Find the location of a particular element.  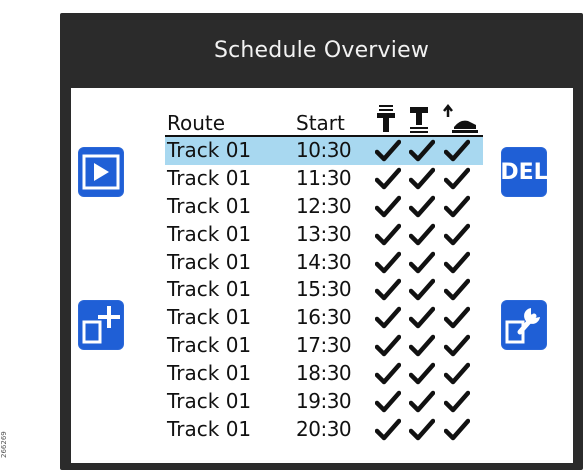

table-row: Track 01 19:30 is located at coordinates (324, 402).